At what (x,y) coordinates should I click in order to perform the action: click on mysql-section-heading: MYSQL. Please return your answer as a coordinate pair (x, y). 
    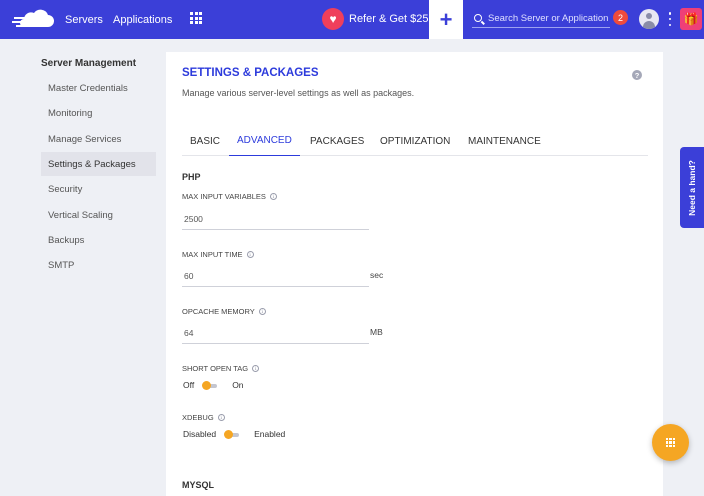
    Looking at the image, I should click on (198, 485).